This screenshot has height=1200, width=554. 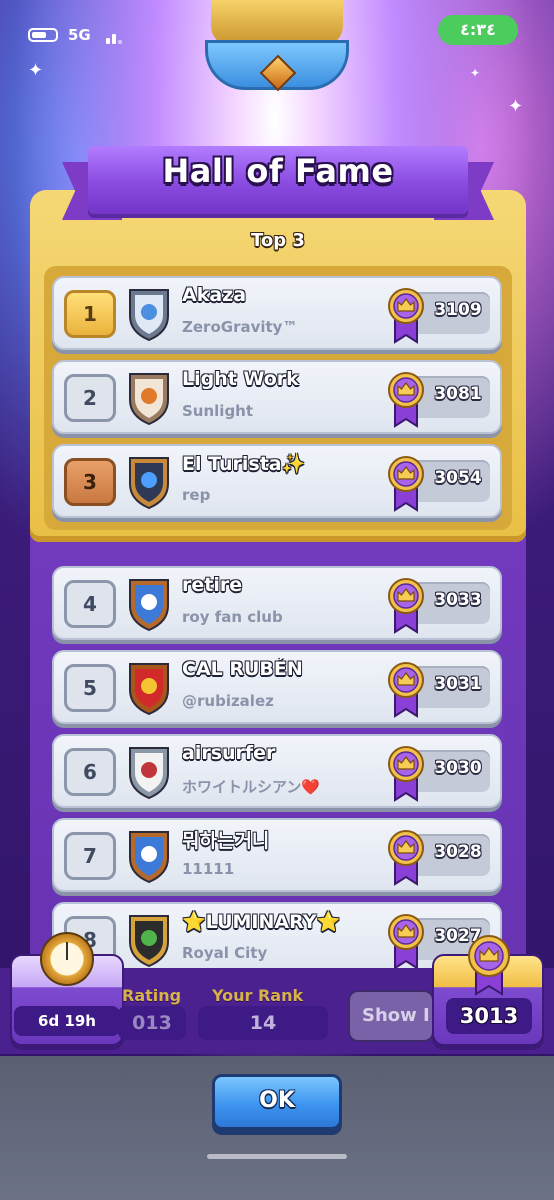 I want to click on rank-number: 2, so click(x=90, y=398).